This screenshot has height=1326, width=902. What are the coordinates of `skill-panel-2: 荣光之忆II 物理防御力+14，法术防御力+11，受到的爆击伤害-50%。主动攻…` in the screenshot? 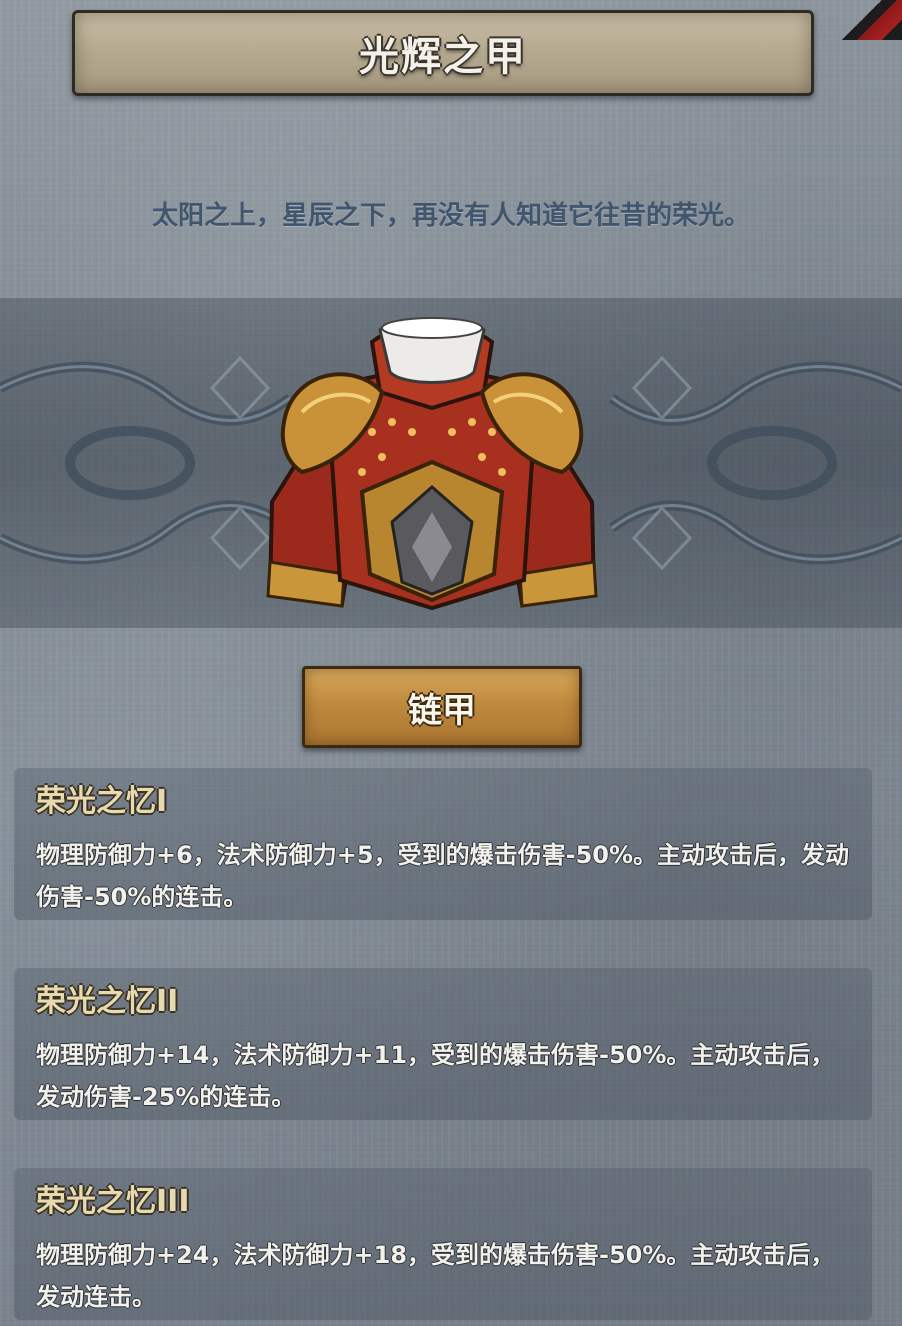 It's located at (443, 1044).